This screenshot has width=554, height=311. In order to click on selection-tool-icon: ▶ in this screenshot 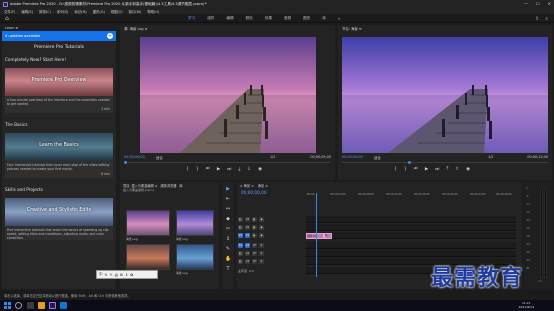, I will do `click(228, 189)`.